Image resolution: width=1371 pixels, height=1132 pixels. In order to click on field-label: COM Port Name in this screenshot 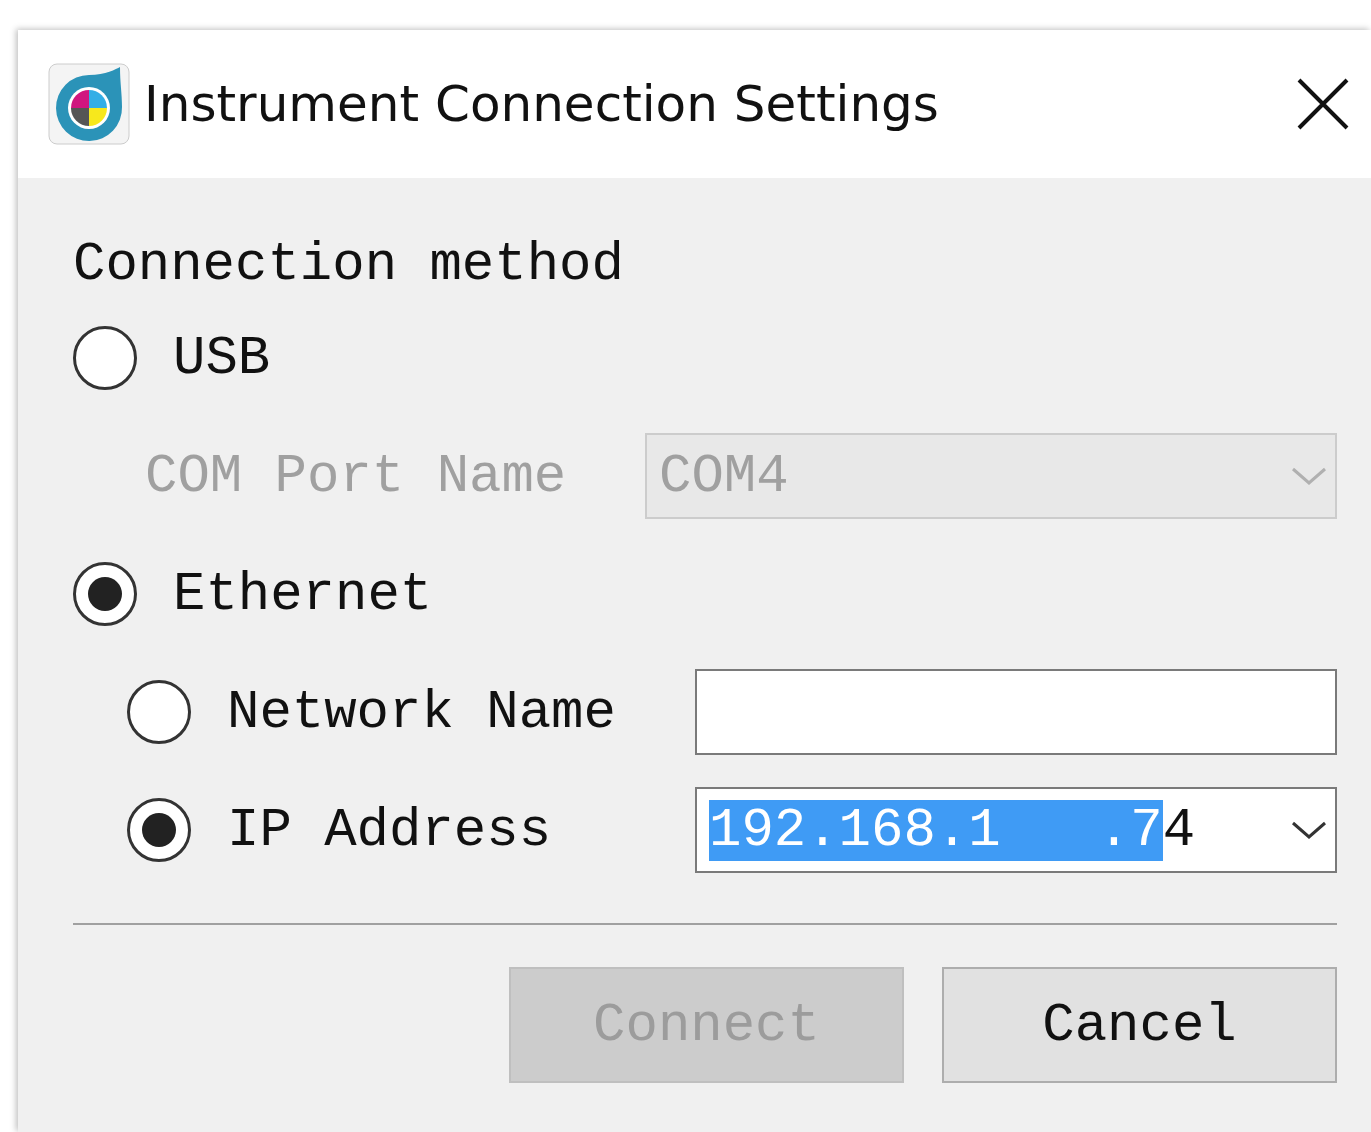, I will do `click(356, 476)`.